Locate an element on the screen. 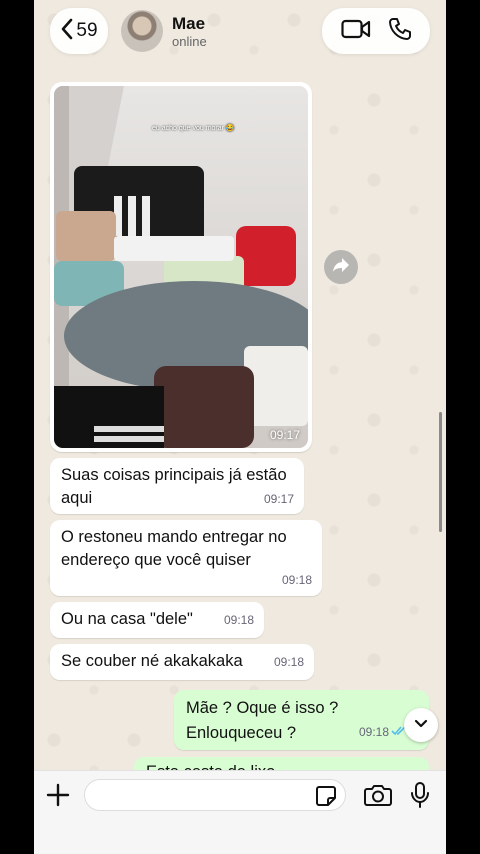  message-text: Mãe ? Oque é isso ? is located at coordinates (262, 708).